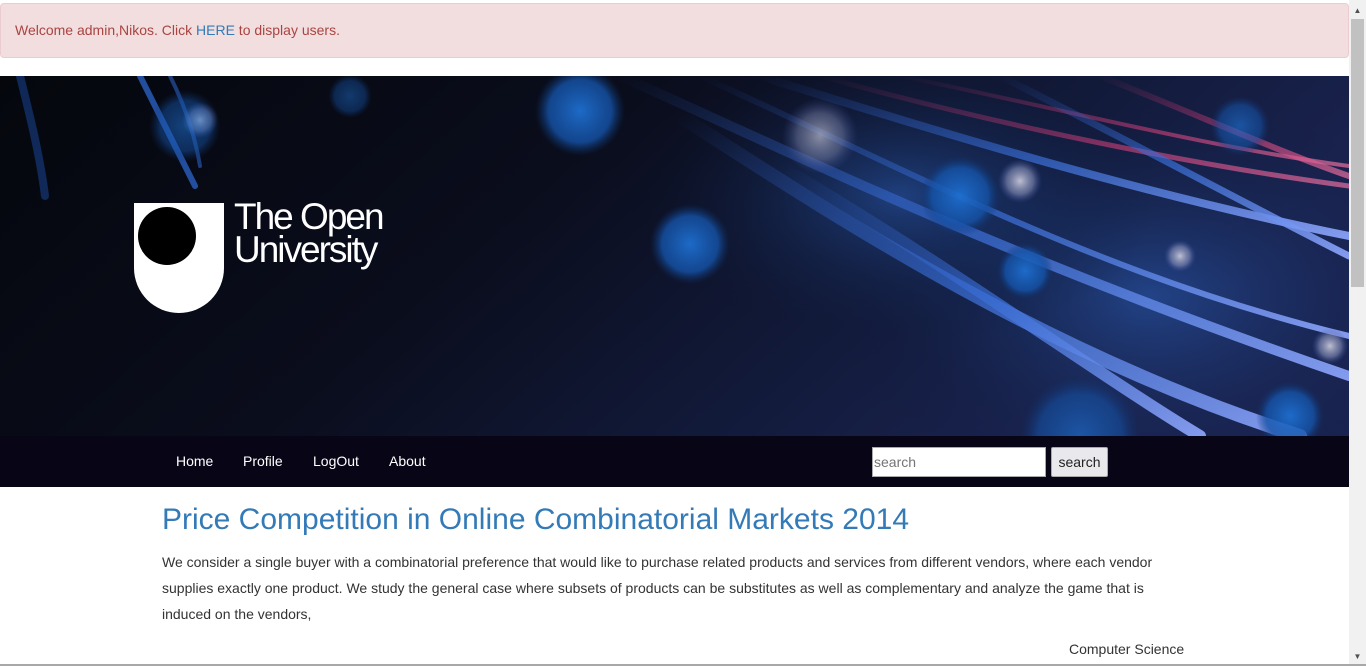  Describe the element at coordinates (306, 249) in the screenshot. I see `logo-line-2: University` at that location.